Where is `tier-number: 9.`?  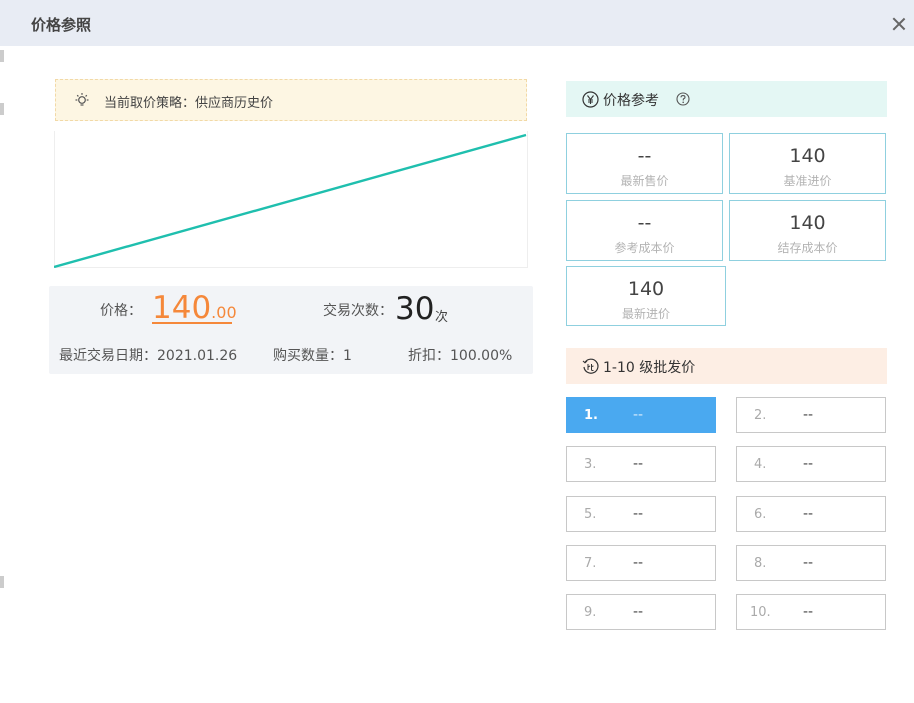
tier-number: 9. is located at coordinates (590, 612).